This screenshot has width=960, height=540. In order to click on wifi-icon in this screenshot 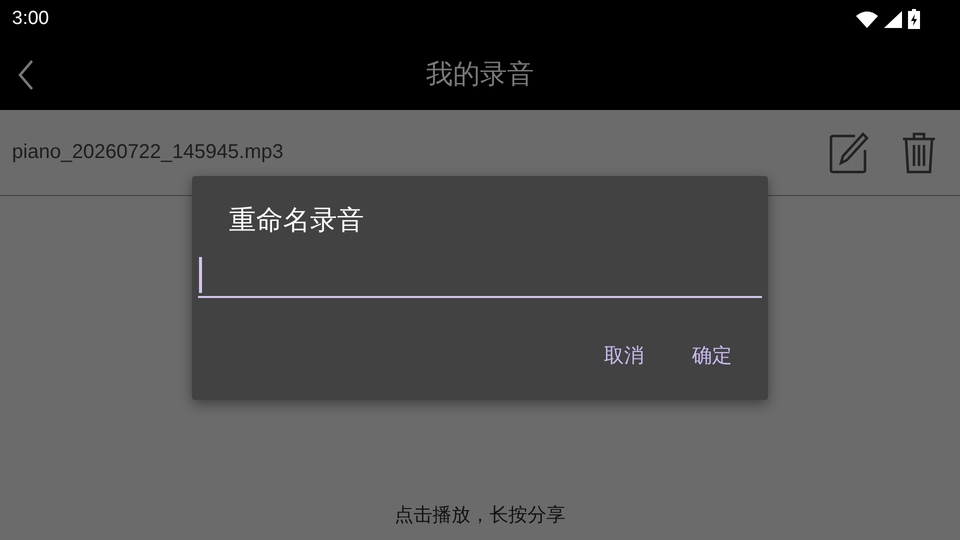, I will do `click(867, 19)`.